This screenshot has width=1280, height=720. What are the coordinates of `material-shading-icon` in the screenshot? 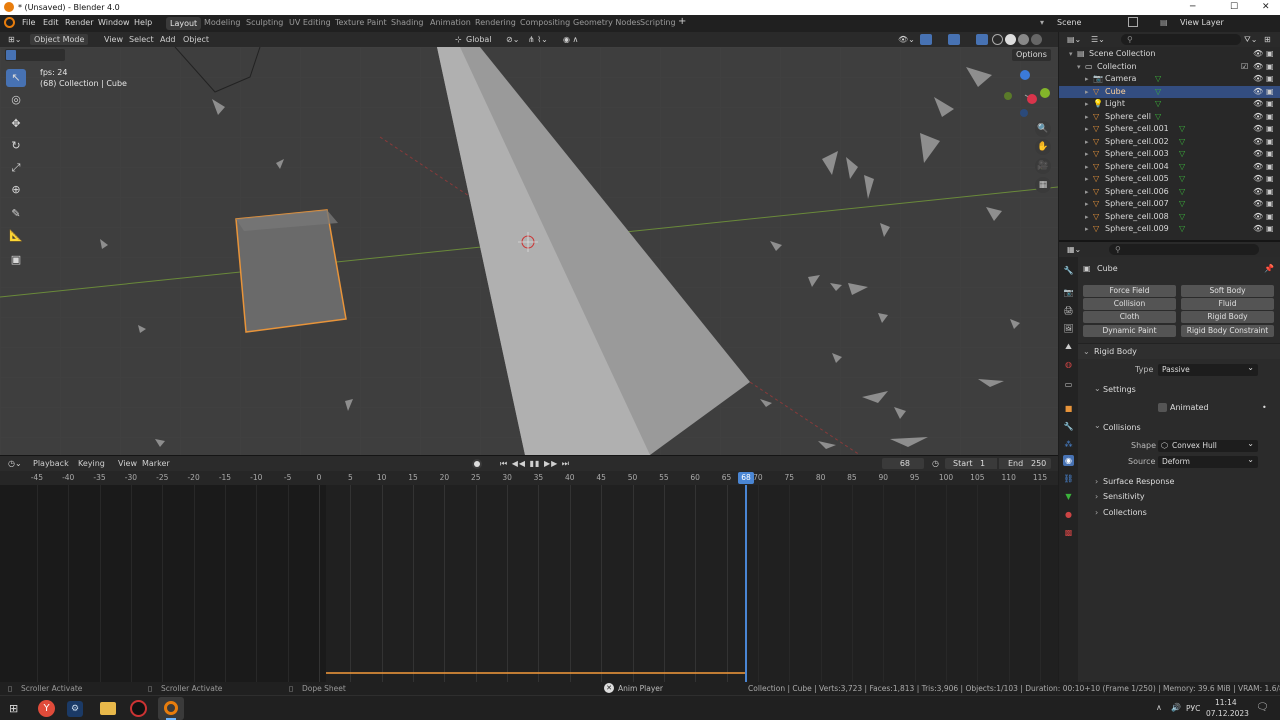 It's located at (1023, 39).